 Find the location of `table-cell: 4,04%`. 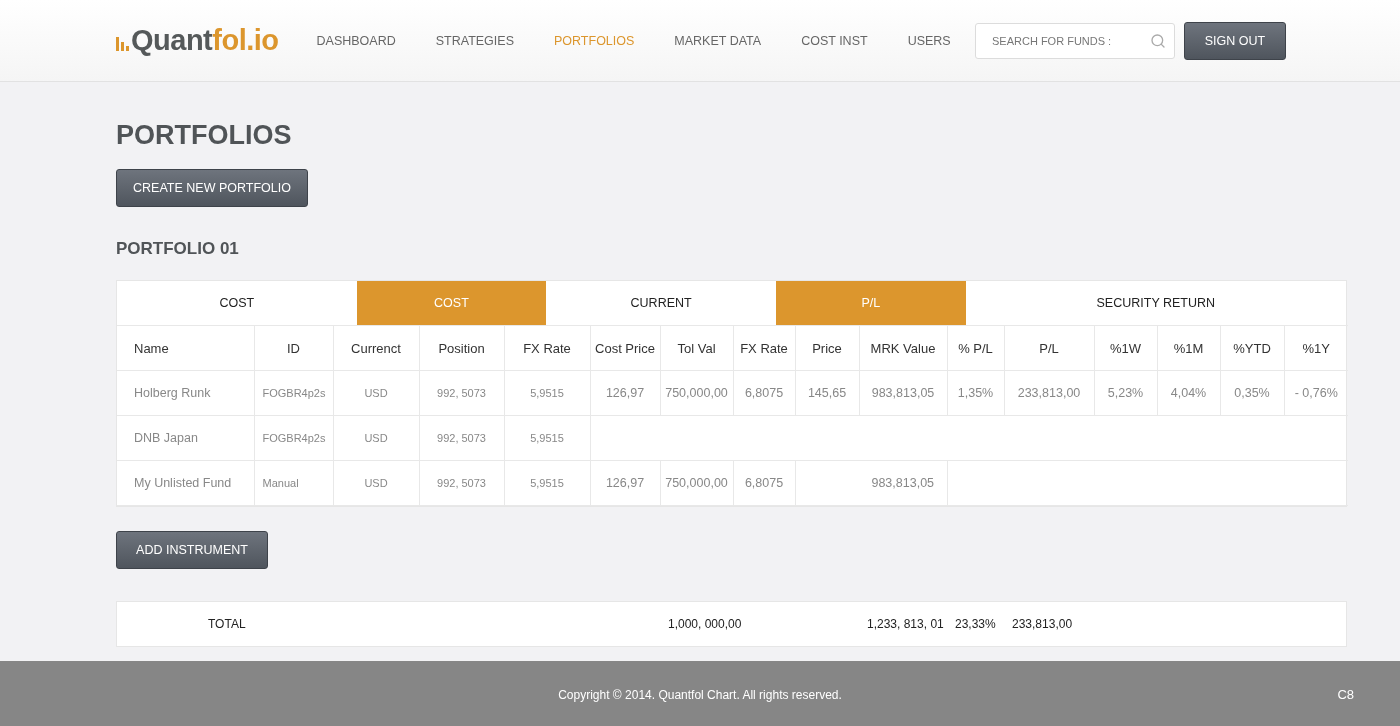

table-cell: 4,04% is located at coordinates (1188, 393).